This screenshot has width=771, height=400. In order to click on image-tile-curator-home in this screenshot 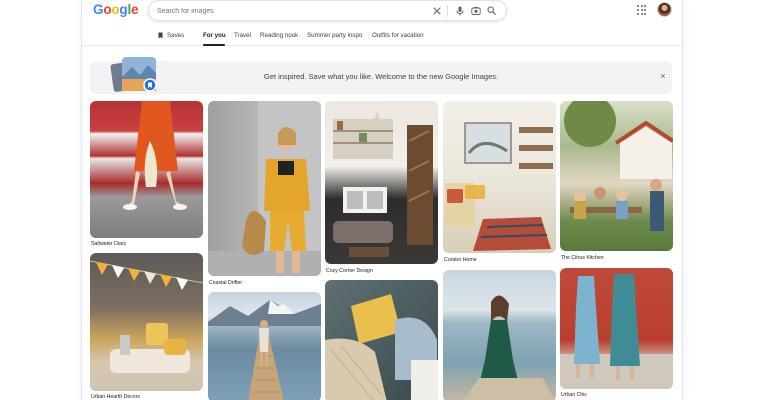, I will do `click(499, 177)`.